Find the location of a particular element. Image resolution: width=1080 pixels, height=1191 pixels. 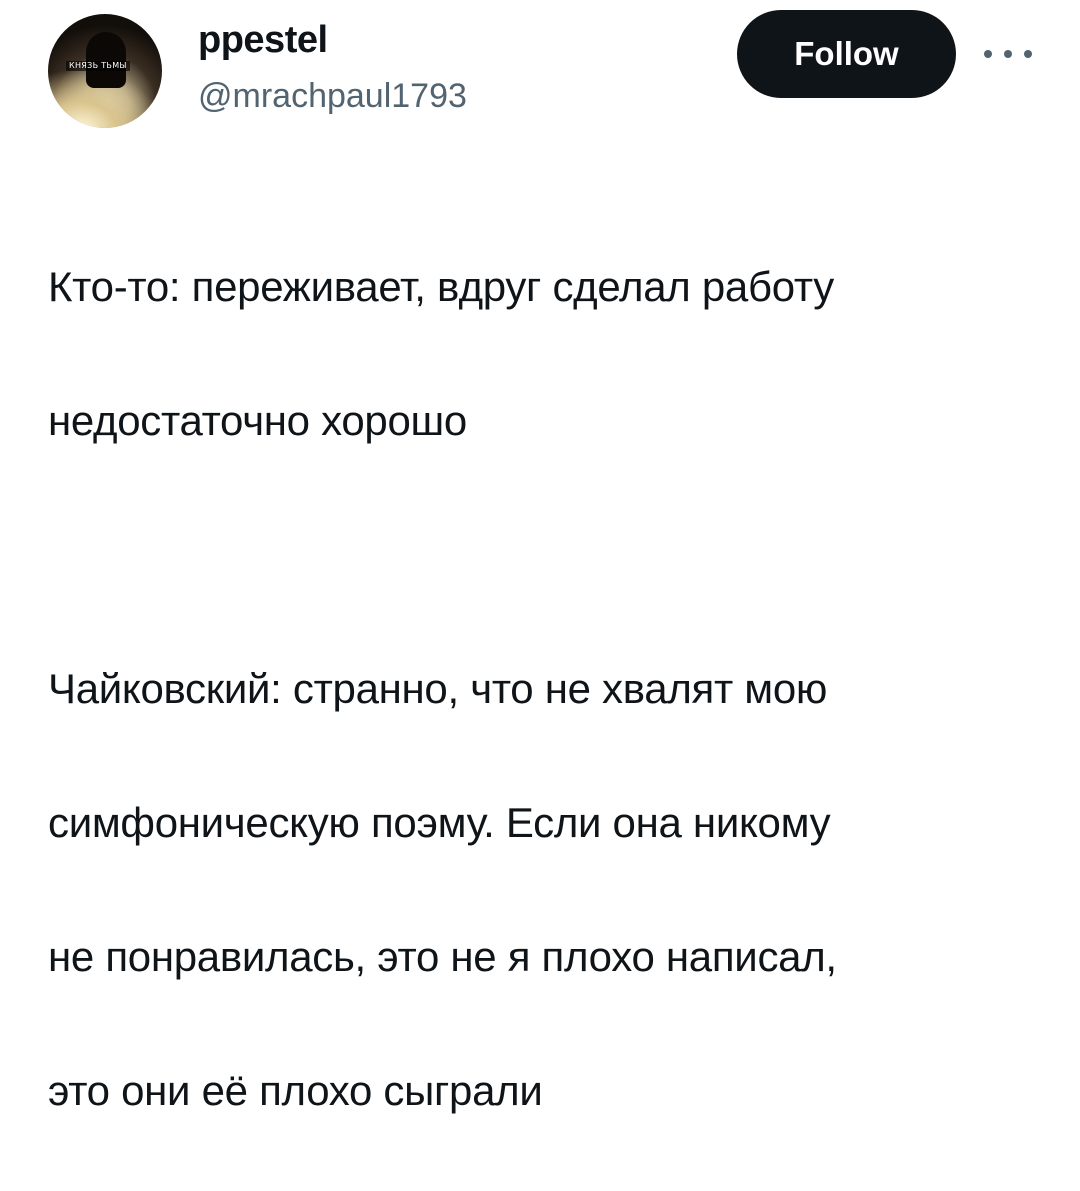

avatar-figure is located at coordinates (106, 60).